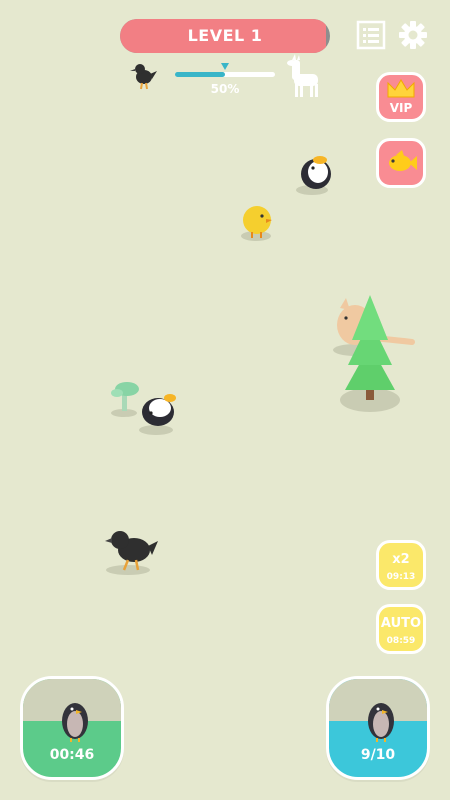  Describe the element at coordinates (225, 66) in the screenshot. I see `progress-marker-icon` at that location.